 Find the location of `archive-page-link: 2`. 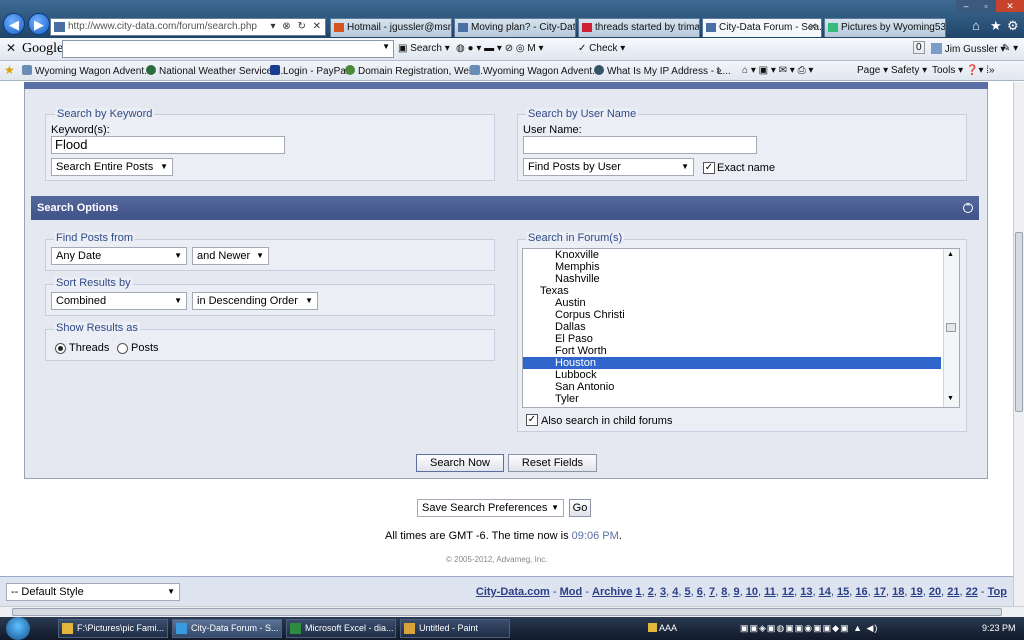

archive-page-link: 2 is located at coordinates (651, 592).